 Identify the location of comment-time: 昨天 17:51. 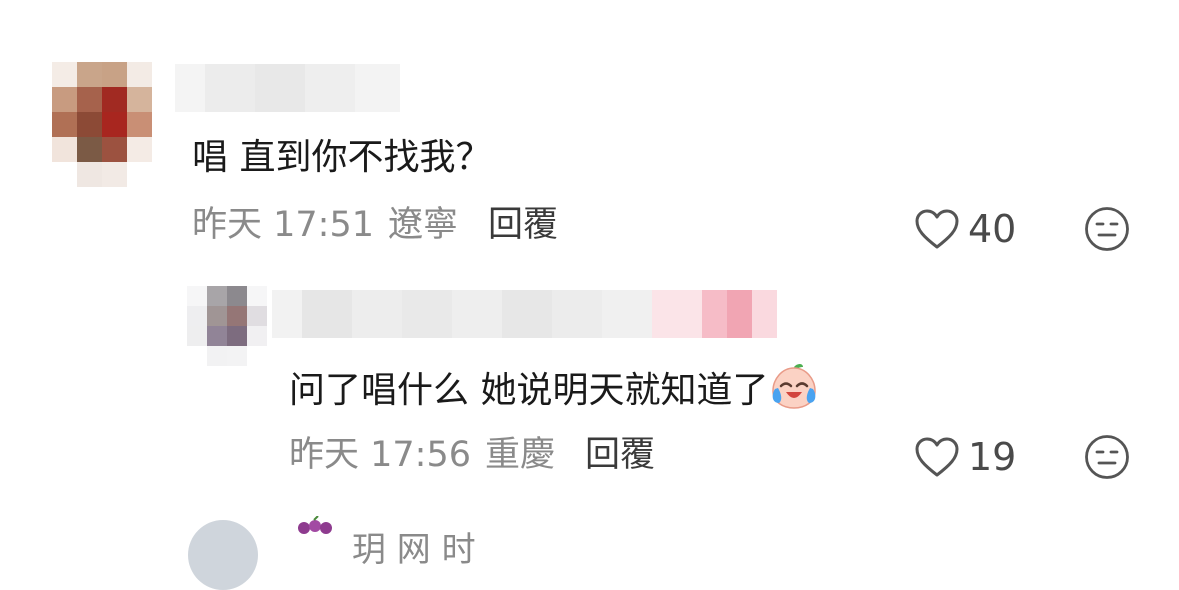
(283, 225).